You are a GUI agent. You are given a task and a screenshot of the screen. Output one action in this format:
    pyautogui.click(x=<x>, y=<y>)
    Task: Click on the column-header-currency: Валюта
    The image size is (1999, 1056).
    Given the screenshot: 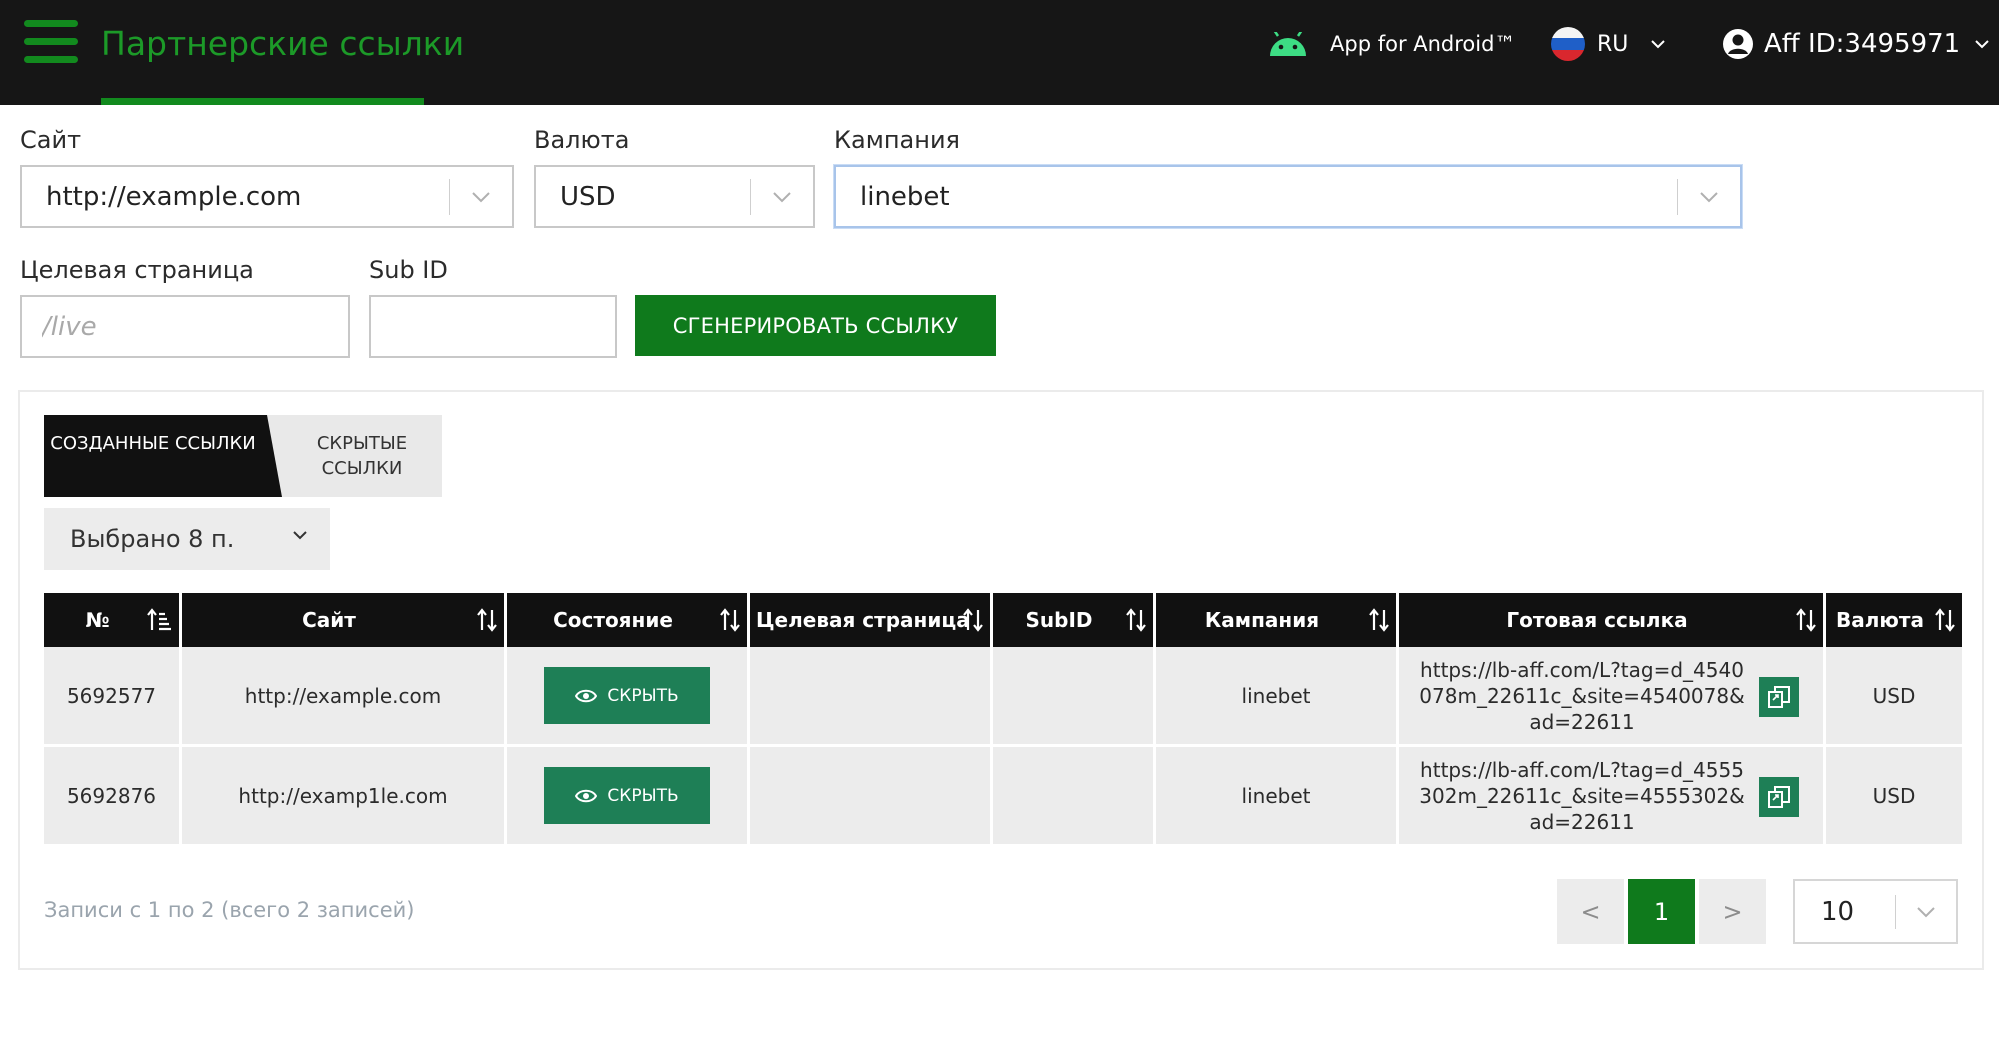 What is the action you would take?
    pyautogui.click(x=1894, y=620)
    